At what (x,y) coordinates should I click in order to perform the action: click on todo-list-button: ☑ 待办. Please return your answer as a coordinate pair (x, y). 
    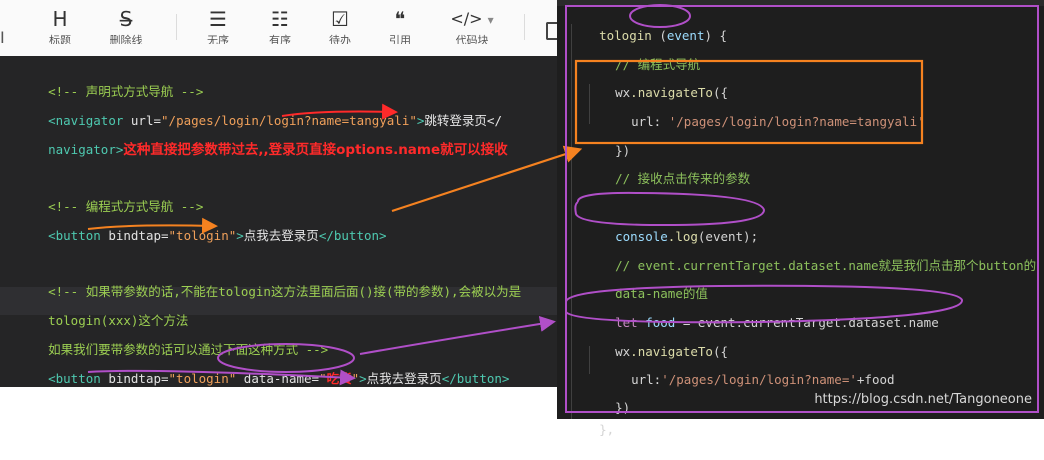
    Looking at the image, I should click on (340, 29).